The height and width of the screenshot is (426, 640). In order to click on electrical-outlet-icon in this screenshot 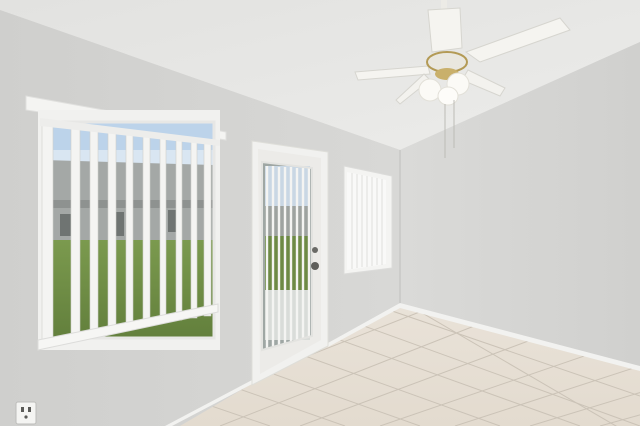, I will do `click(26, 413)`.